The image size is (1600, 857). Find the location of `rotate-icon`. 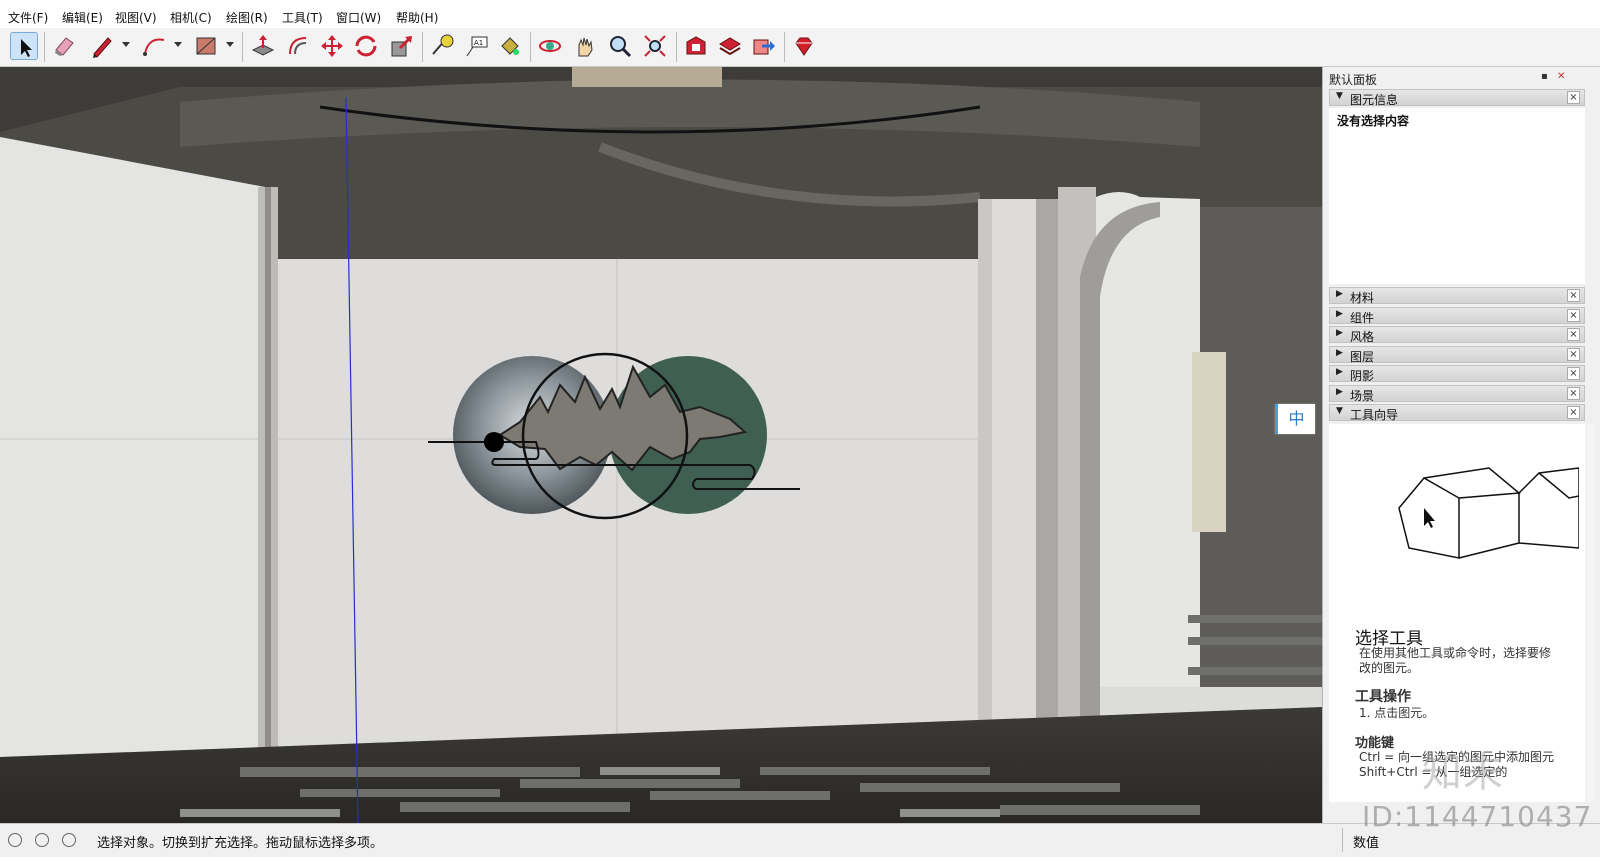

rotate-icon is located at coordinates (366, 46).